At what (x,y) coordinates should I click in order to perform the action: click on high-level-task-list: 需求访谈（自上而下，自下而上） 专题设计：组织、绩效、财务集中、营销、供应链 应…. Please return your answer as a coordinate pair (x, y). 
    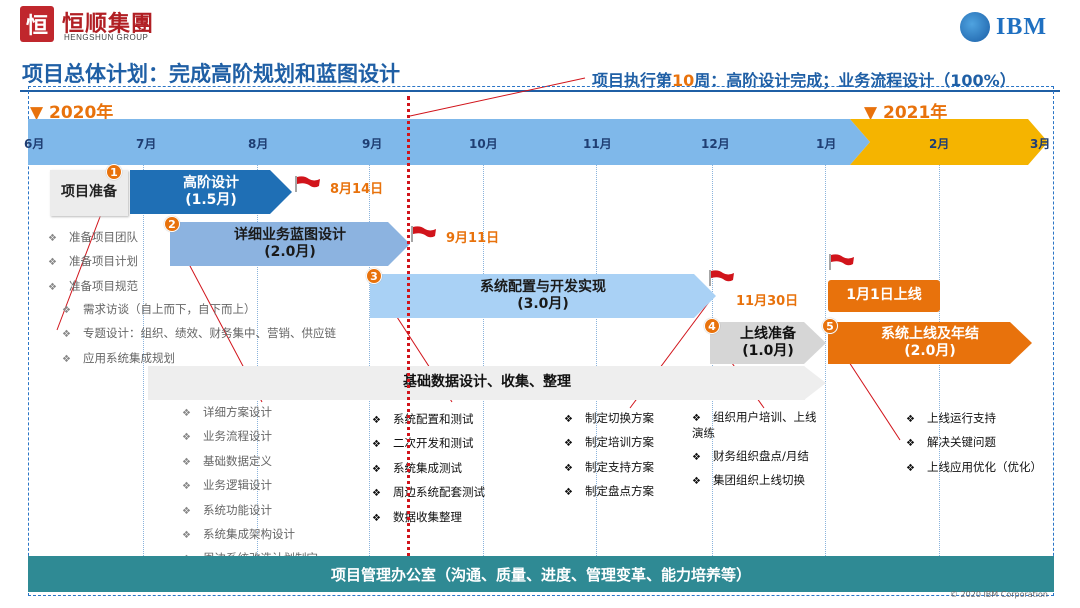
    Looking at the image, I should click on (199, 334).